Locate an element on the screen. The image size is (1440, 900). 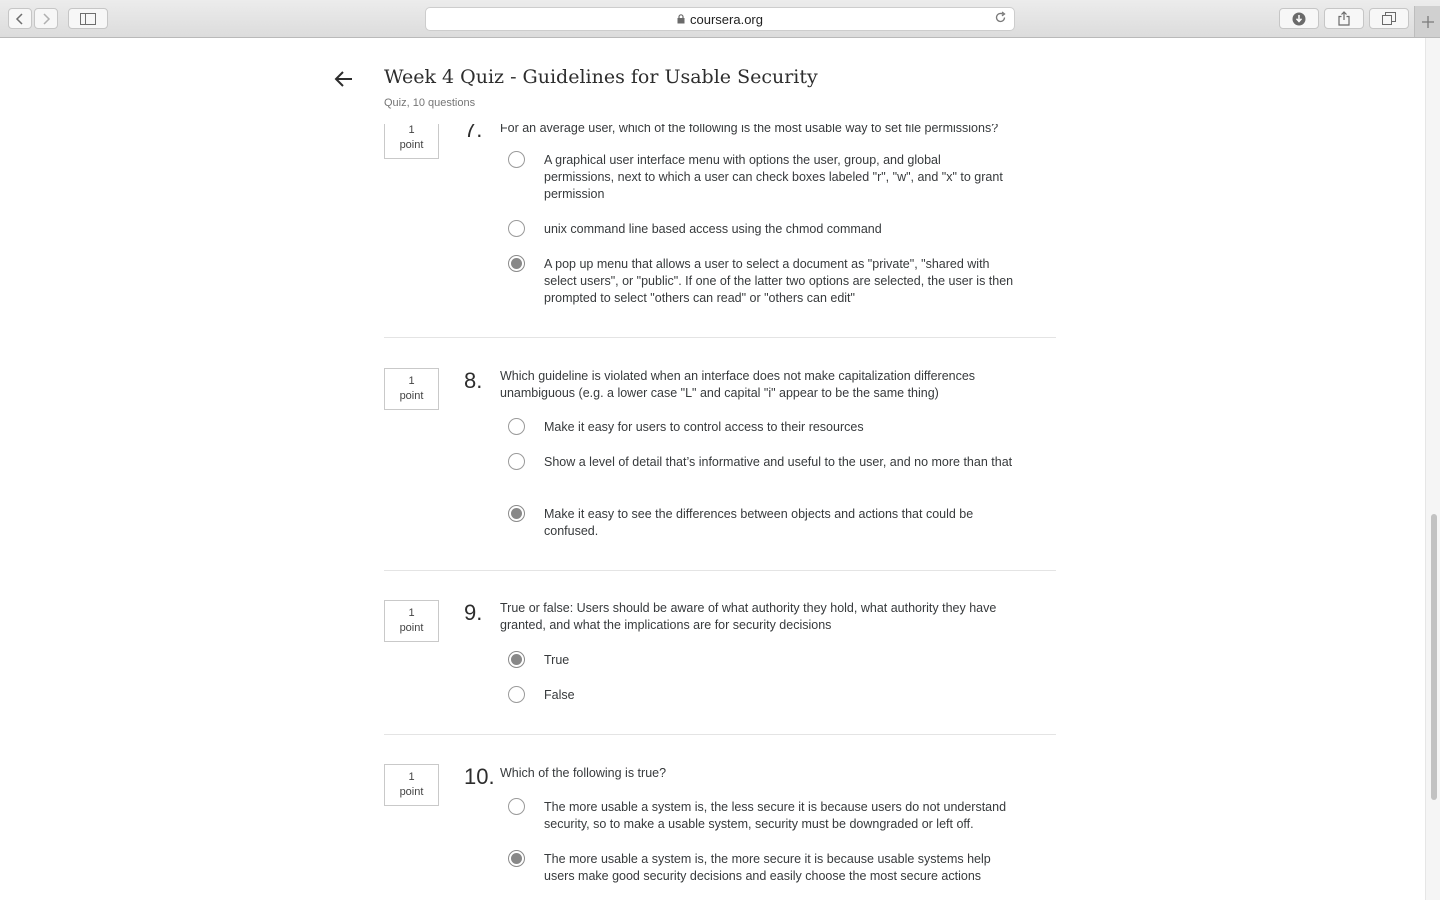
lock-icon is located at coordinates (681, 19).